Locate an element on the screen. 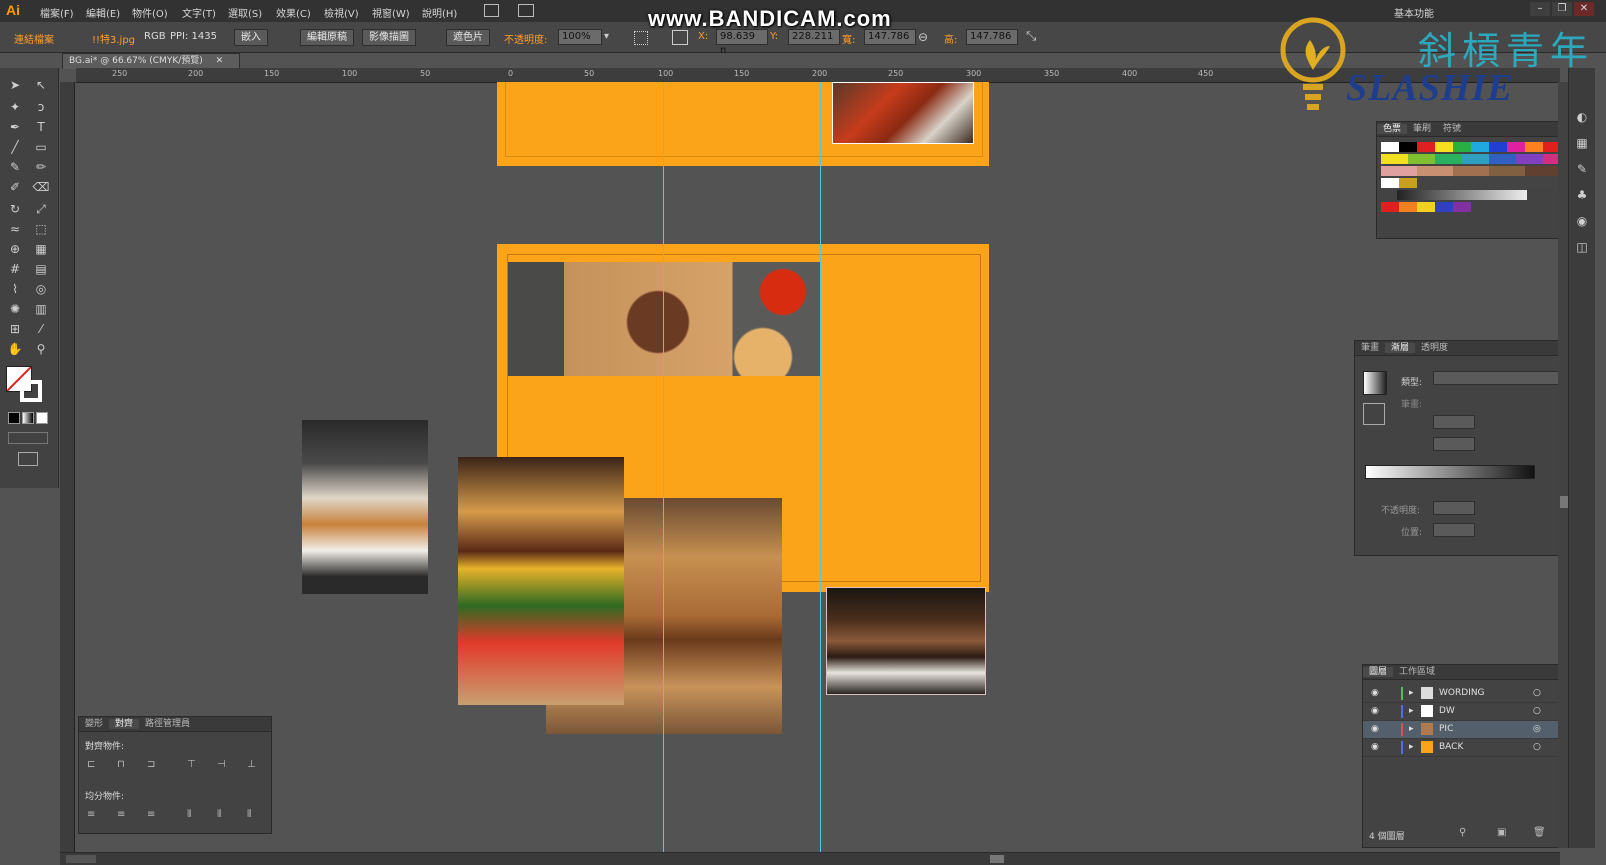 Image resolution: width=1606 pixels, height=865 pixels. layer-name: DW is located at coordinates (1447, 711).